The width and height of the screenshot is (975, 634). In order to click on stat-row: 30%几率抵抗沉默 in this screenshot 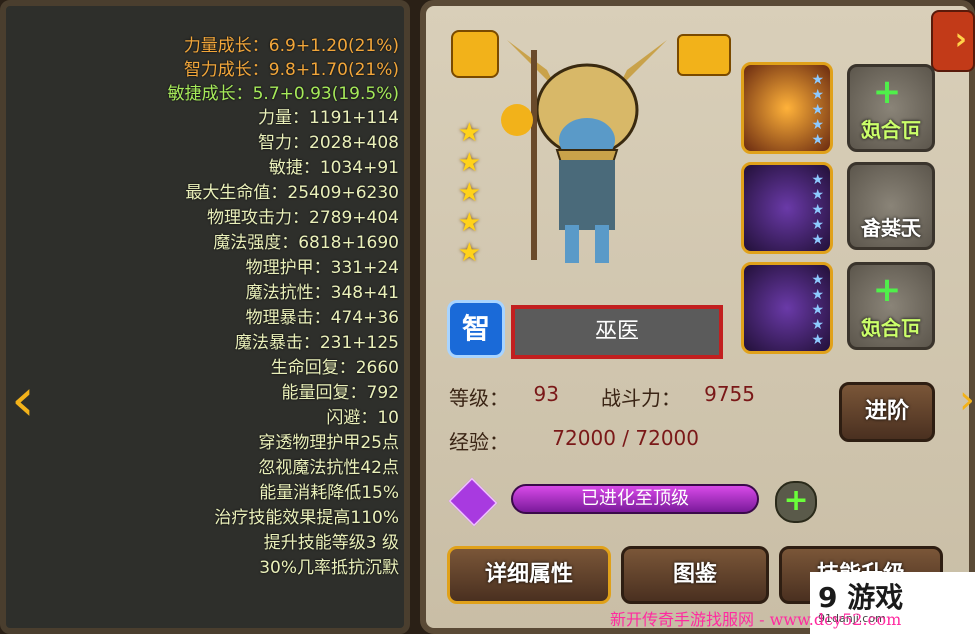, I will do `click(329, 568)`.